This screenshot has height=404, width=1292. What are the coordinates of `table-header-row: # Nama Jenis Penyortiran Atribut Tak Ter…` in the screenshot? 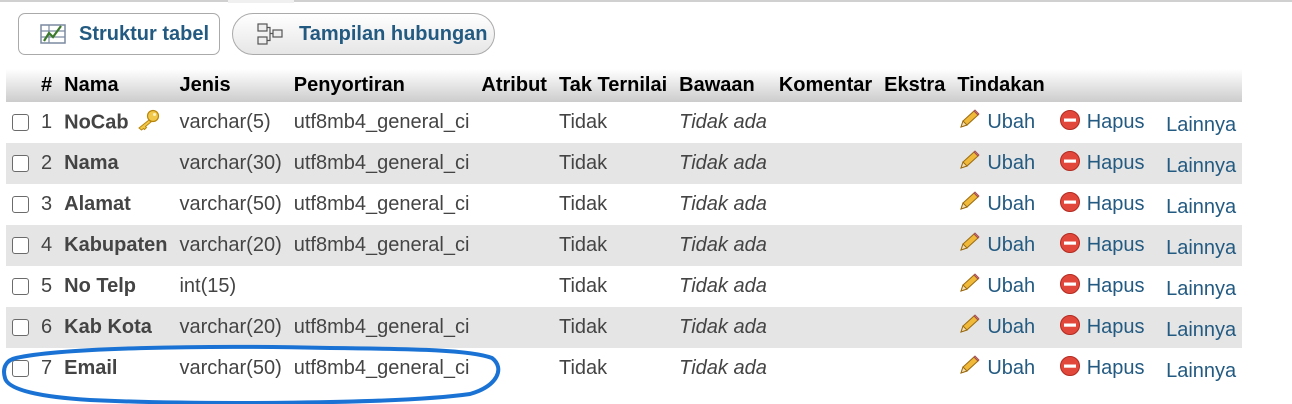 It's located at (624, 85).